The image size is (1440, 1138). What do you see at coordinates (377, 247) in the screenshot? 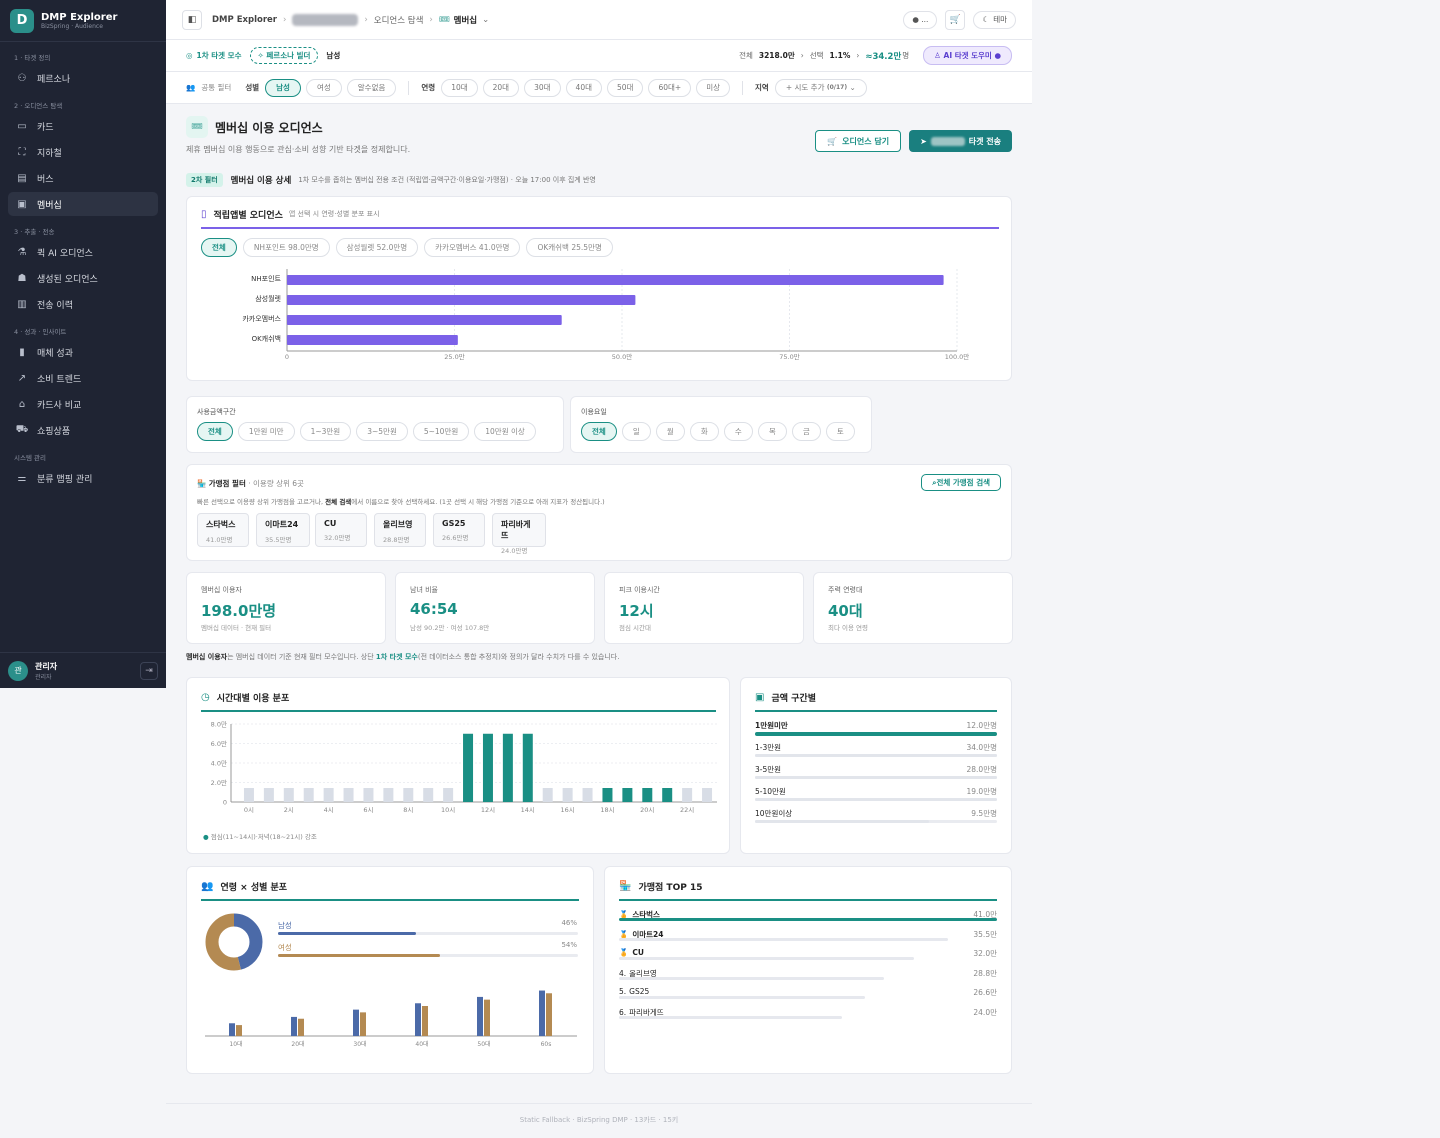
I see `filter-chip: 삼성월렛 52.0만명` at bounding box center [377, 247].